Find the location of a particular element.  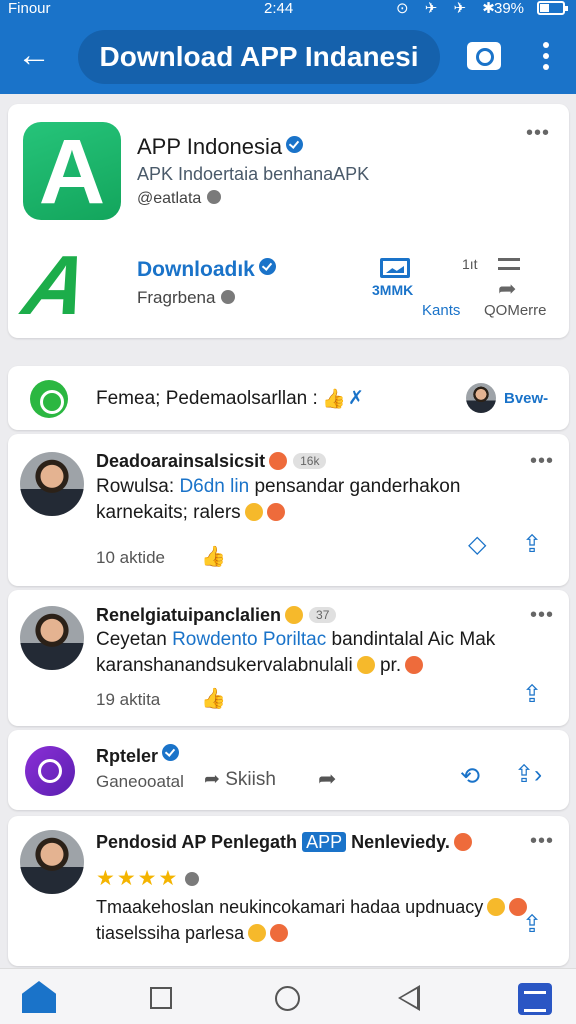

download-sub-row: Fragrbena is located at coordinates (186, 298).